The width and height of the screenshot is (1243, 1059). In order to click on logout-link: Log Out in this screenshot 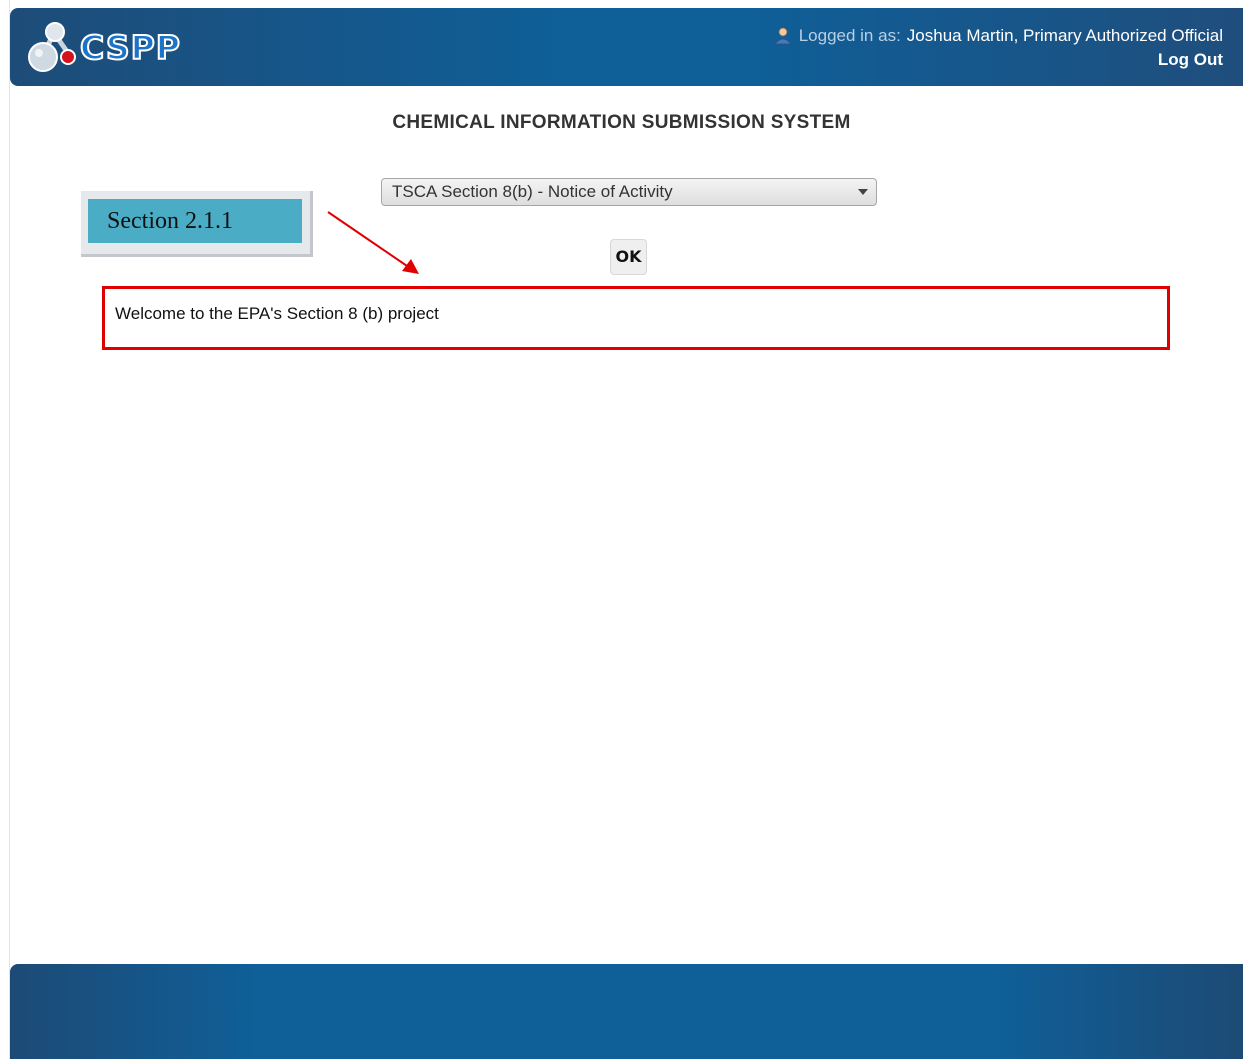, I will do `click(998, 60)`.